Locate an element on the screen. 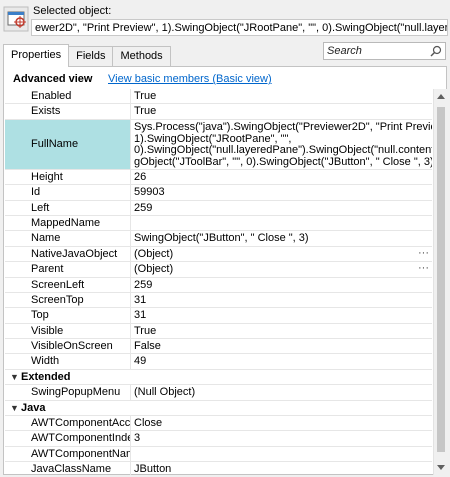  property-name: Name is located at coordinates (68, 238).